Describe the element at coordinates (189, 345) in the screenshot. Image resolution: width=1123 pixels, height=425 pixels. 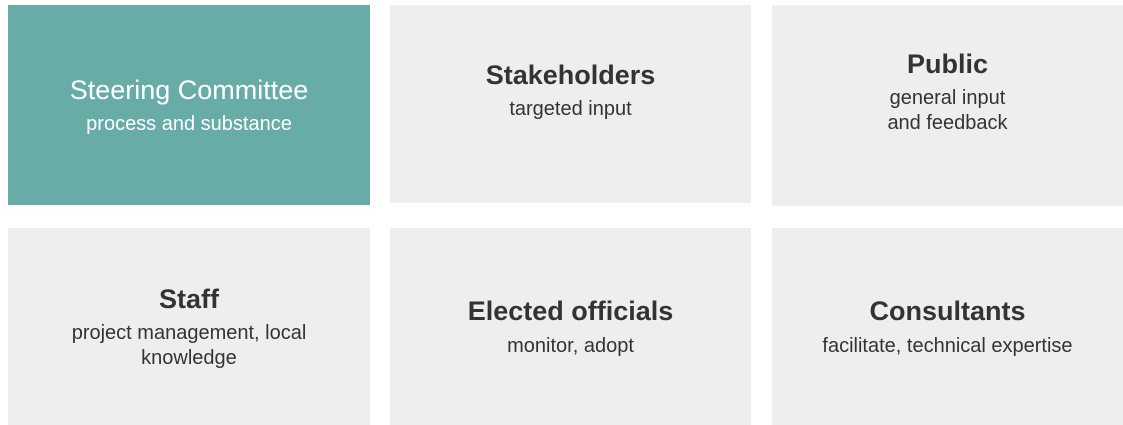
I see `card-description: project management, local knowledge` at that location.